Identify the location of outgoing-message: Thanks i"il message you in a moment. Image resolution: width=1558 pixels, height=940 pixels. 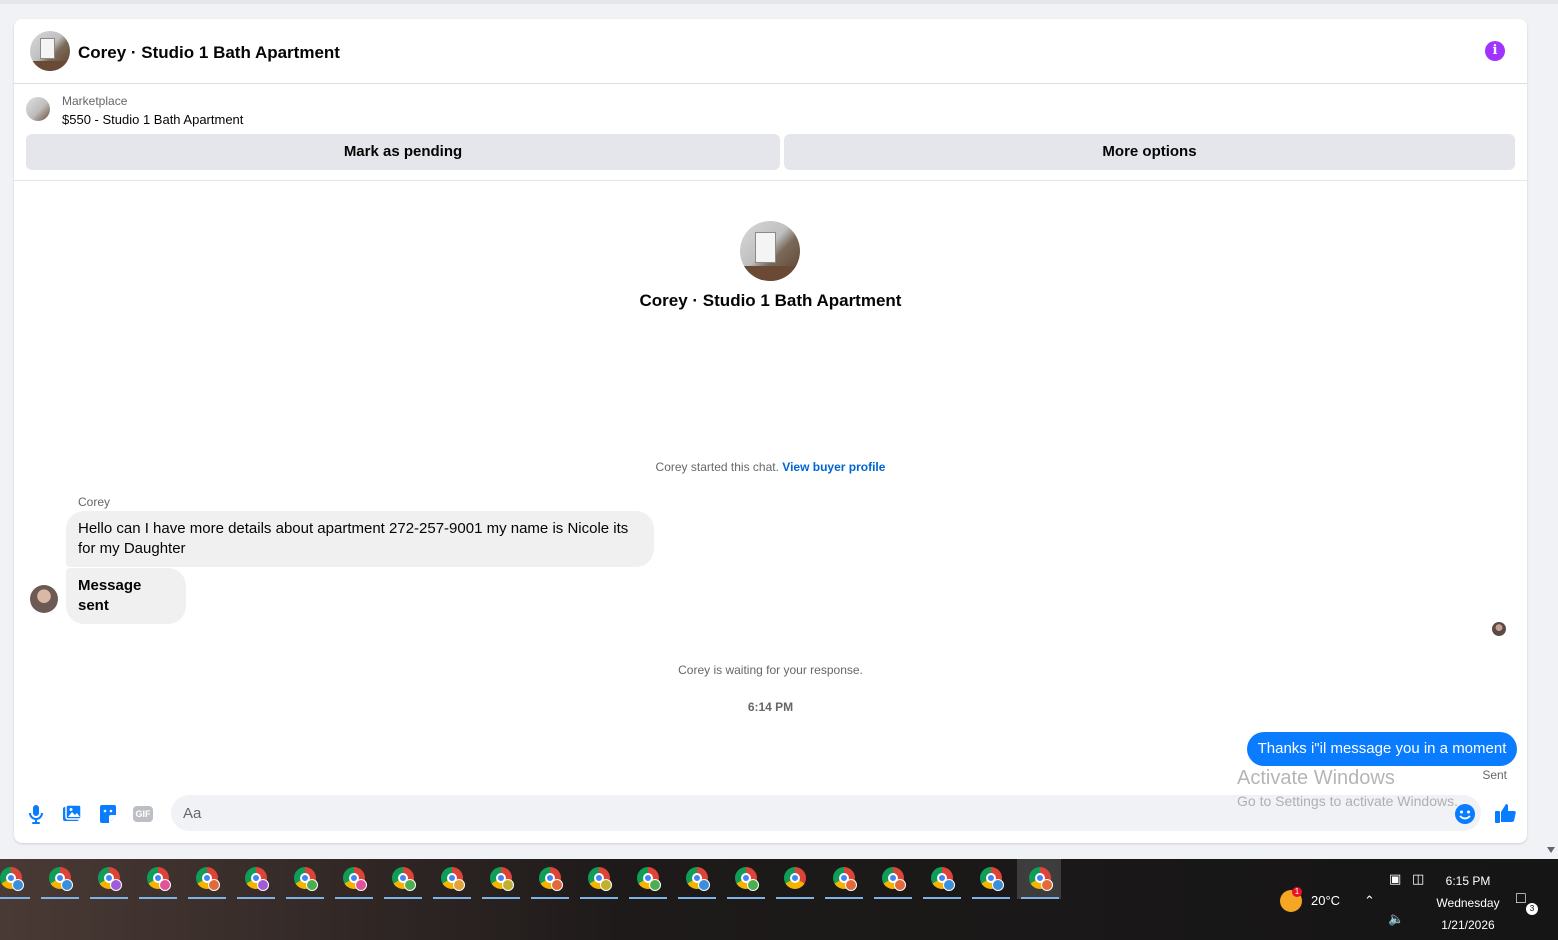
(1382, 749).